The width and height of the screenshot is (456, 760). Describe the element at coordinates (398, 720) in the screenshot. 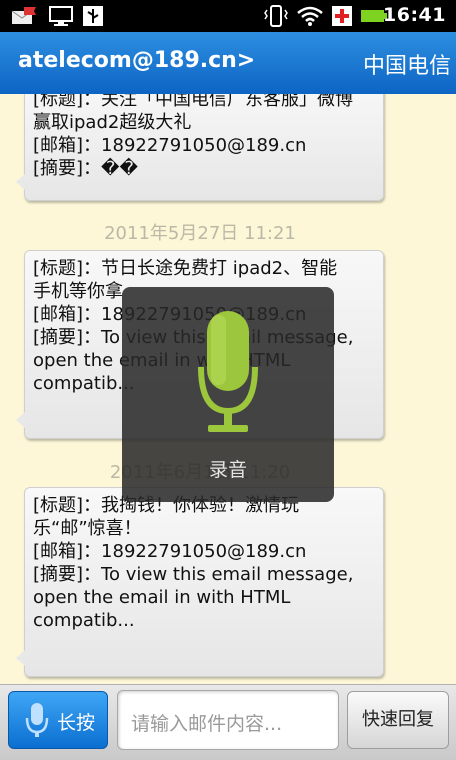

I see `quick-reply-button: 快速回复` at that location.